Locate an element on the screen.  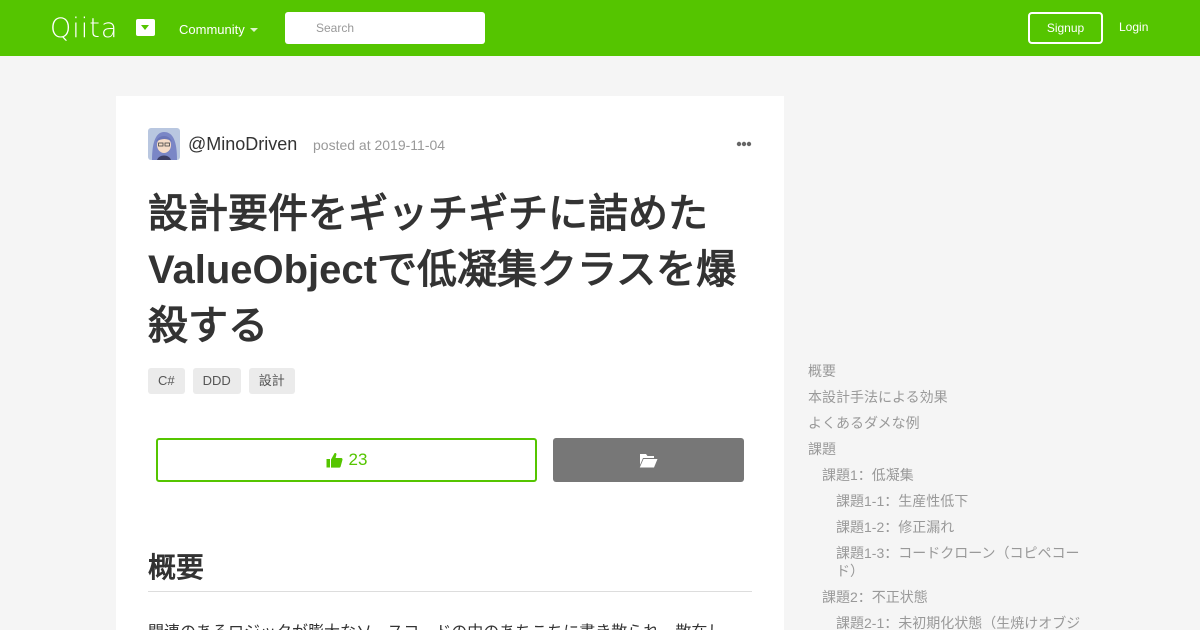
qiita-logo: Qiita is located at coordinates (84, 28).